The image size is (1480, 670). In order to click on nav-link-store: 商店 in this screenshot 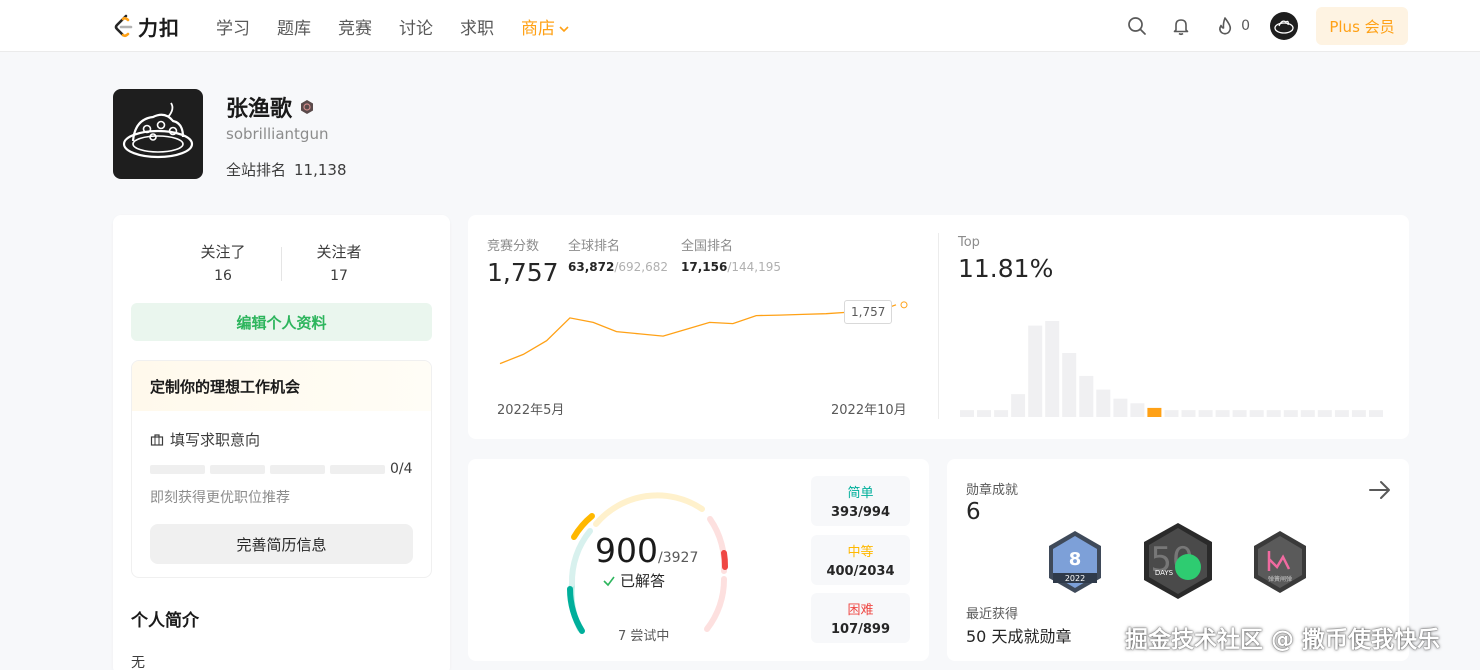, I will do `click(545, 26)`.